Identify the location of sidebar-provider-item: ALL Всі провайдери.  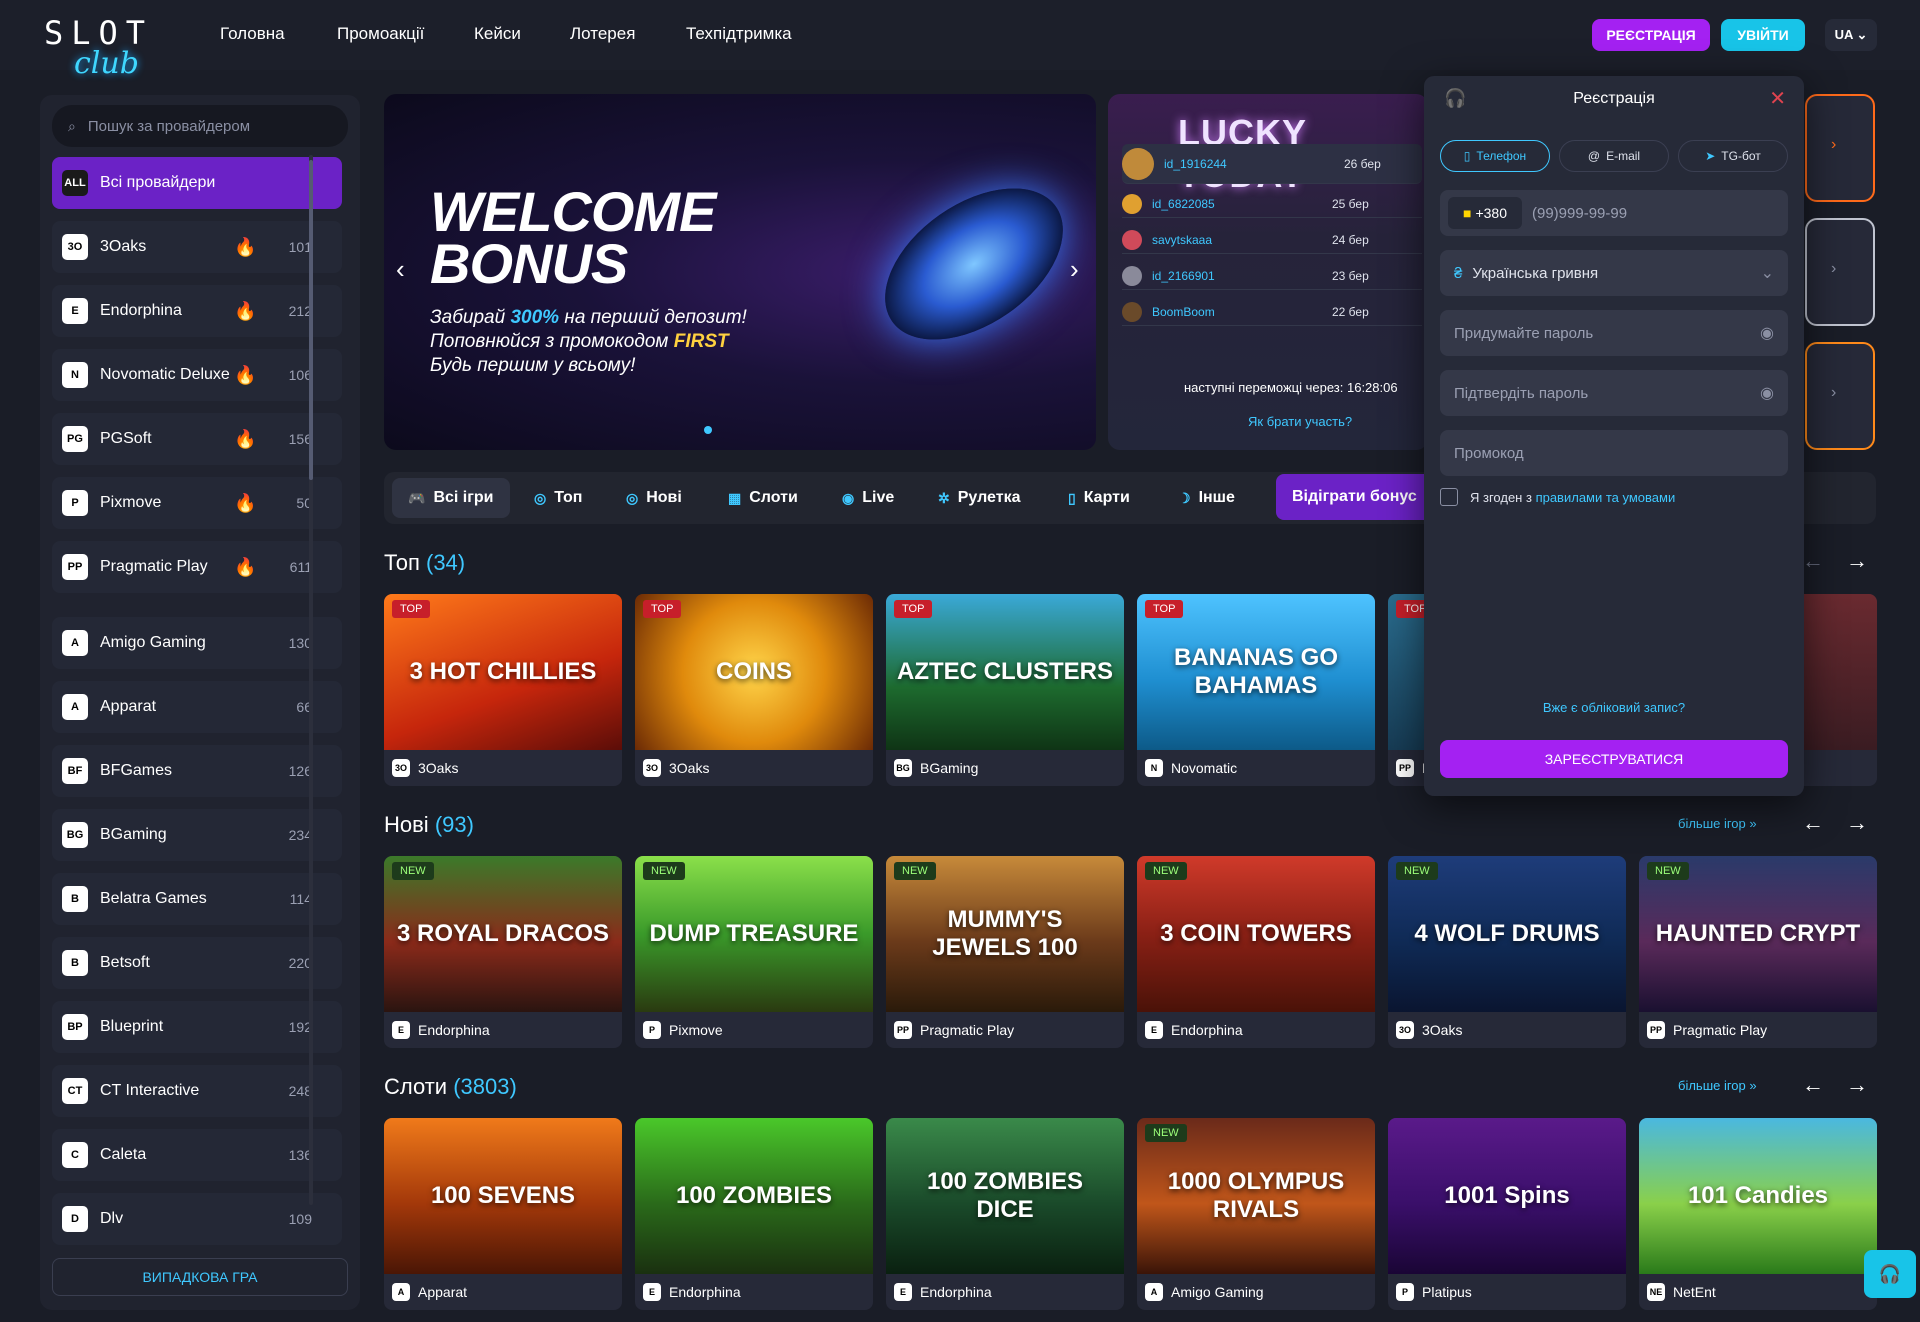
(197, 183).